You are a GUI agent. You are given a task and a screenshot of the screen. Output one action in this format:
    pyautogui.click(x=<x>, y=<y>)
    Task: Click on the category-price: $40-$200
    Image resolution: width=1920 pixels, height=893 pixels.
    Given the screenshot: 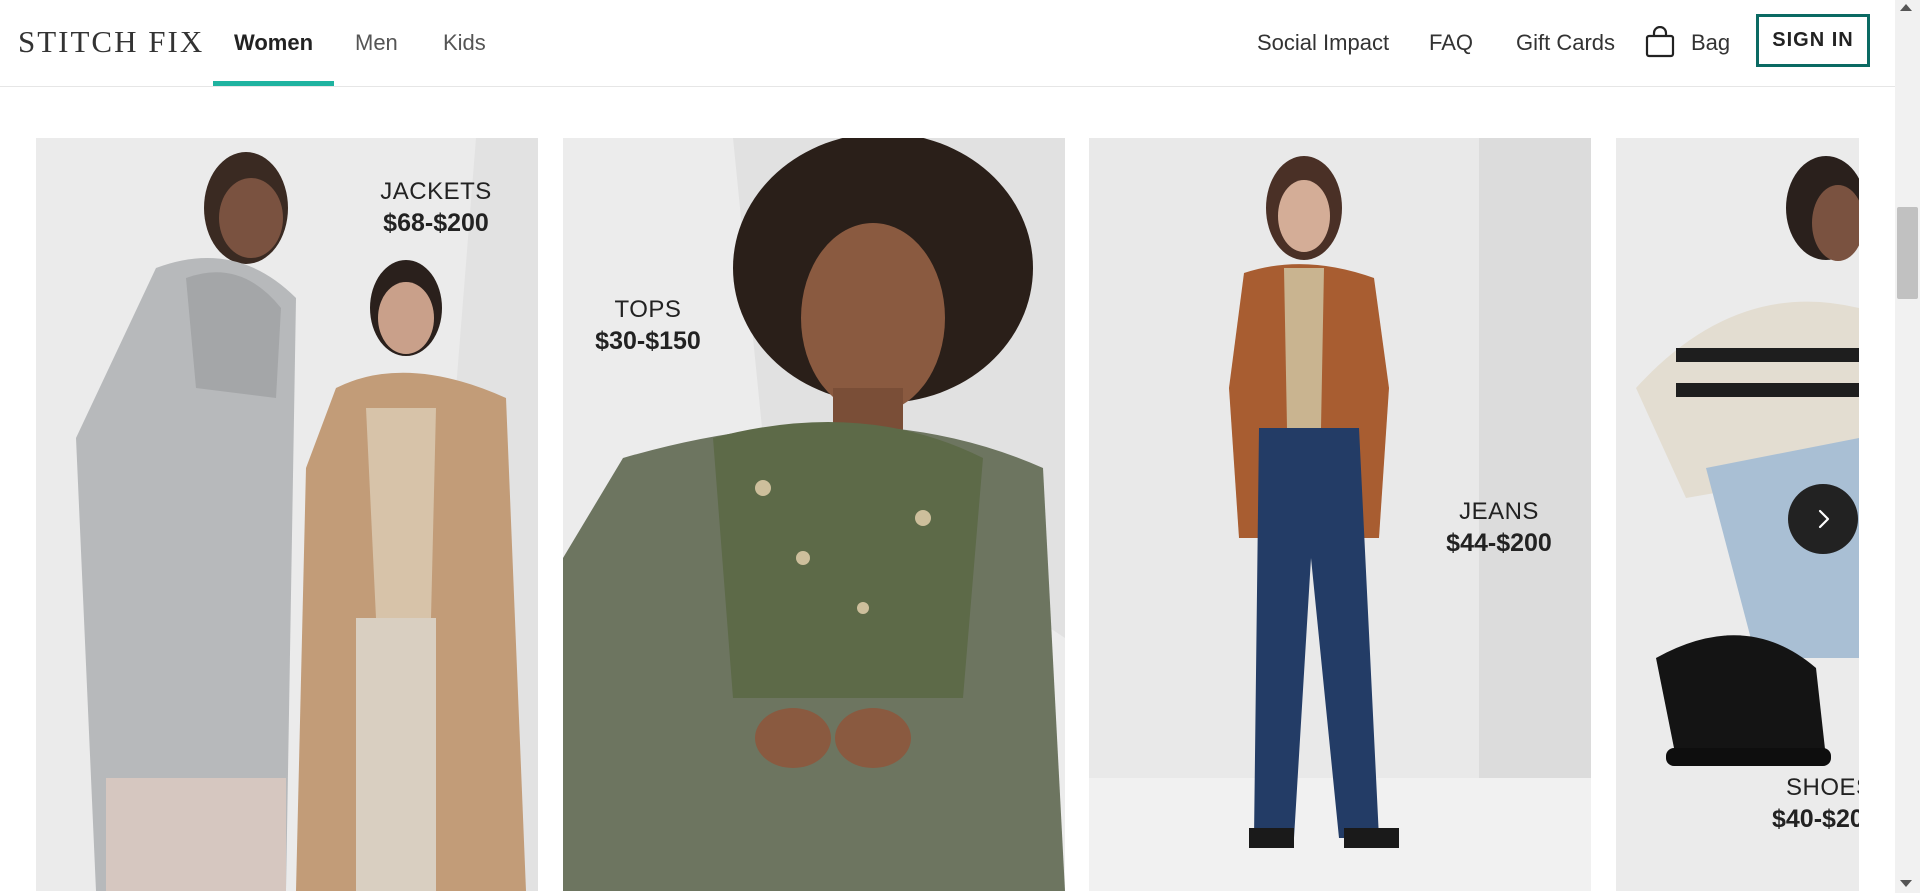 What is the action you would take?
    pyautogui.click(x=1815, y=819)
    